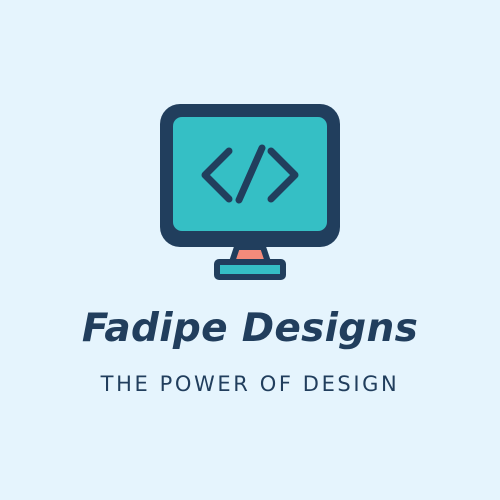 The height and width of the screenshot is (500, 500). Describe the element at coordinates (250, 269) in the screenshot. I see `monitor-base-icon` at that location.